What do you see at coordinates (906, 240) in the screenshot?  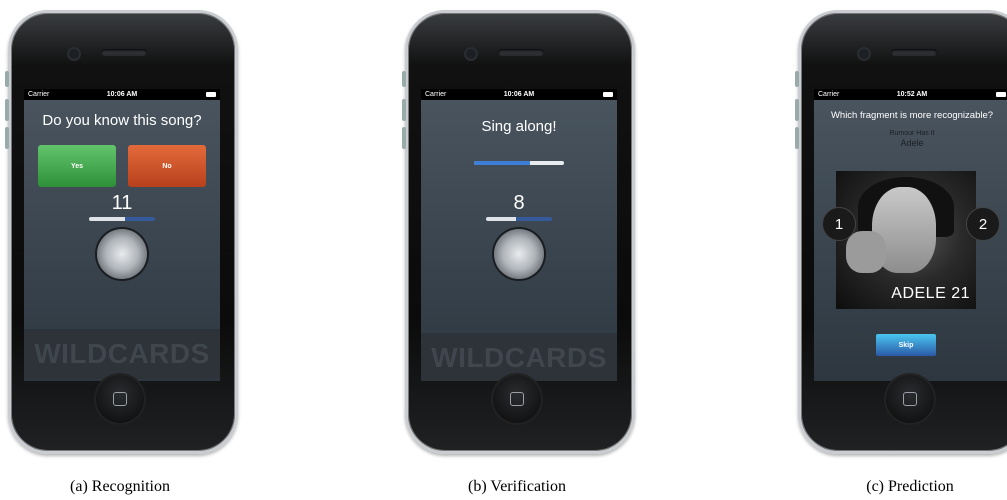 I see `album-cover: ADELE 21` at bounding box center [906, 240].